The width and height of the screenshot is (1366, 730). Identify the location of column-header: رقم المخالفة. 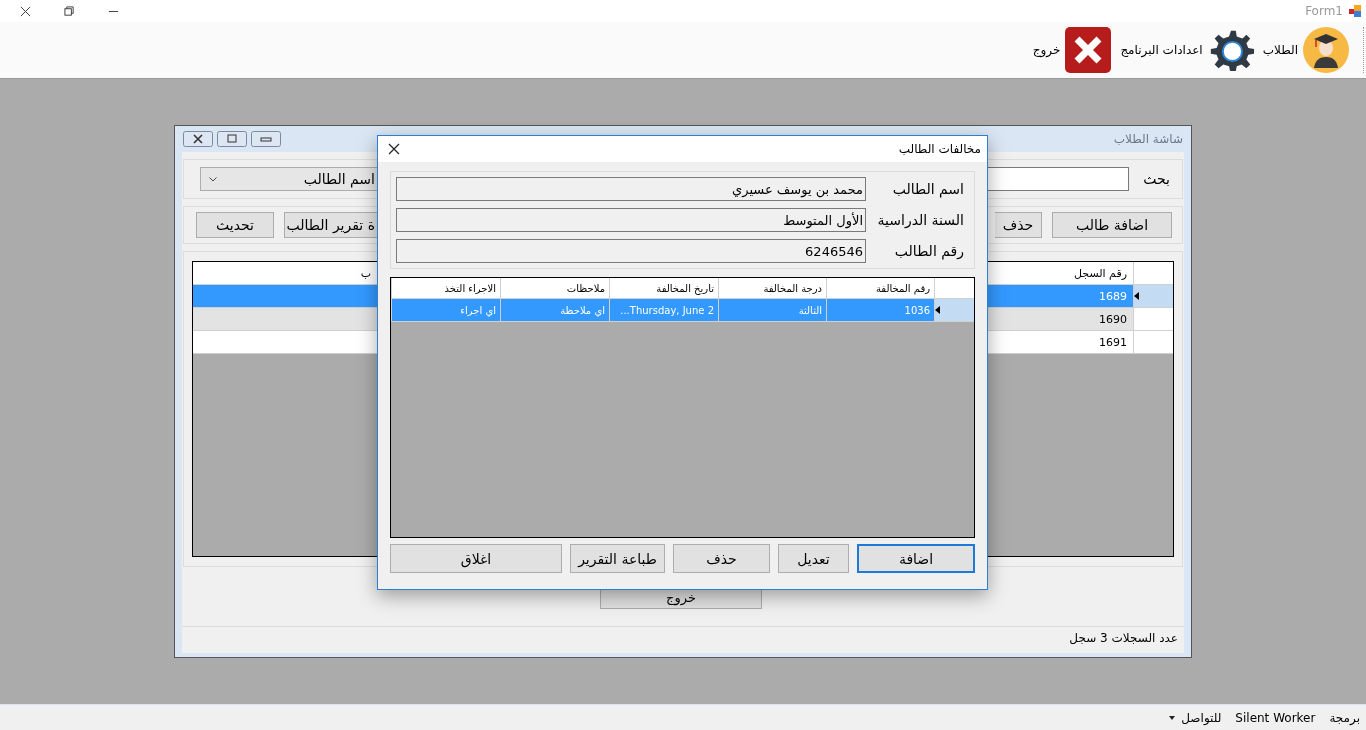
(880, 288).